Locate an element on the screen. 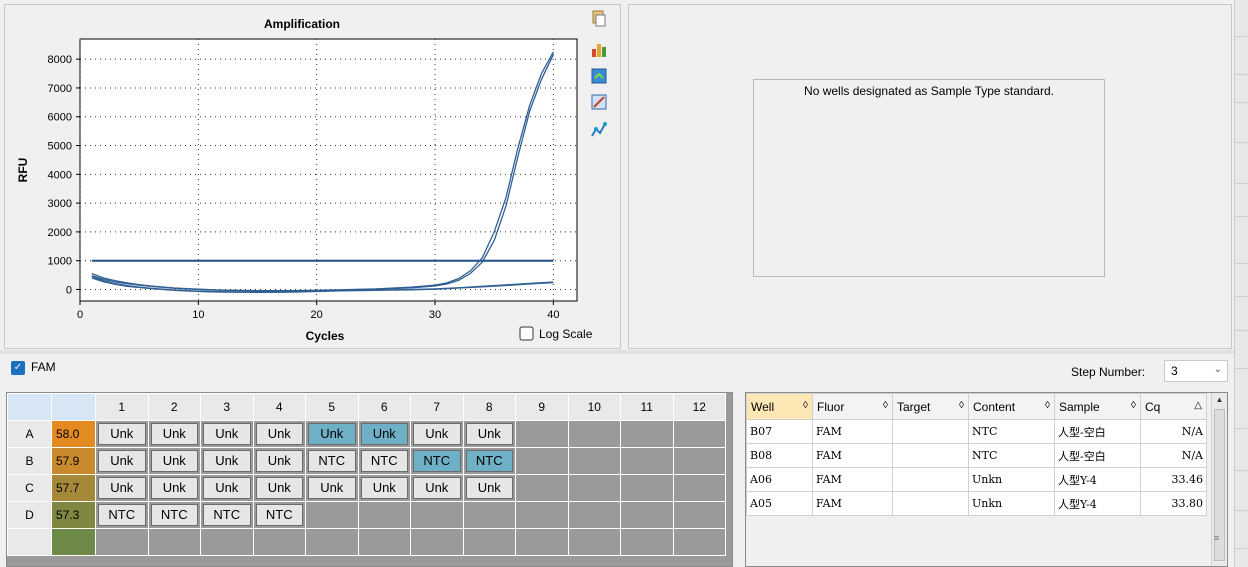  plate-row-header: D is located at coordinates (29, 515).